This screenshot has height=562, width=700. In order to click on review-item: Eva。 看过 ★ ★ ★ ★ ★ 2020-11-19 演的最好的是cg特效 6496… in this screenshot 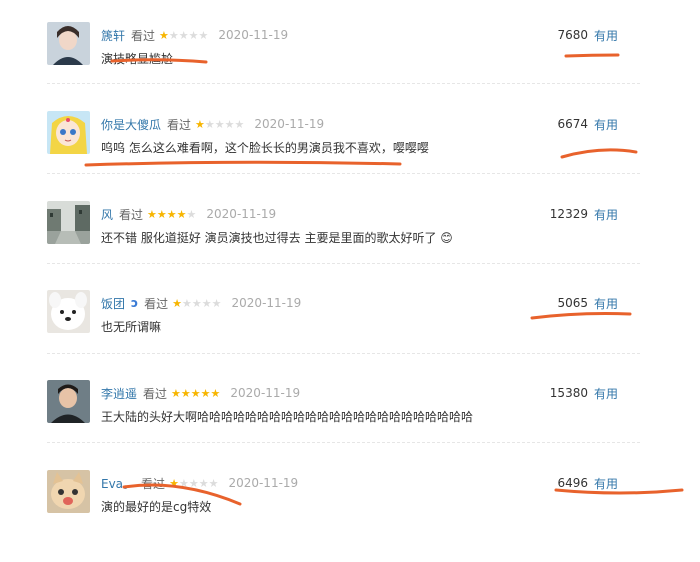, I will do `click(320, 516)`.